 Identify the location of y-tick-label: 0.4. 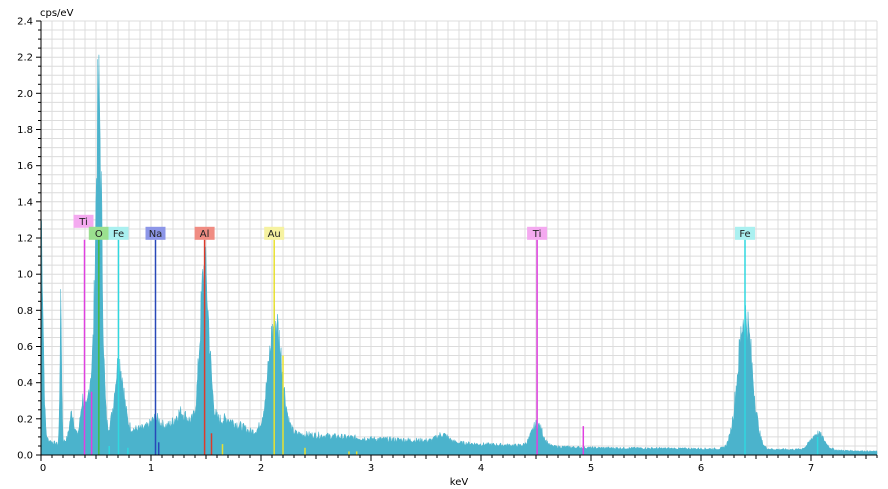
(25, 383).